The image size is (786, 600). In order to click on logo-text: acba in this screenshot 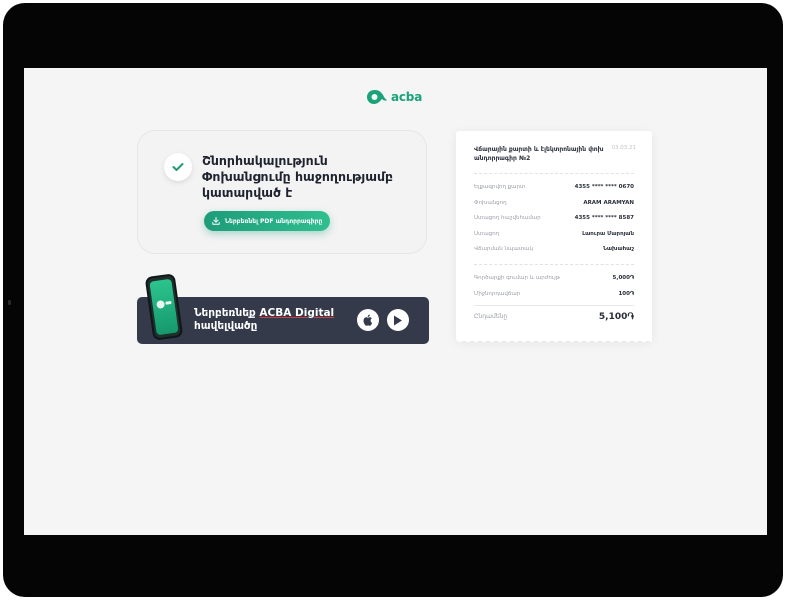, I will do `click(407, 97)`.